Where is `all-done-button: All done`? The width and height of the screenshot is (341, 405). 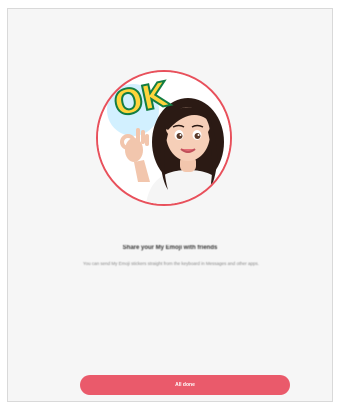 all-done-button: All done is located at coordinates (185, 385).